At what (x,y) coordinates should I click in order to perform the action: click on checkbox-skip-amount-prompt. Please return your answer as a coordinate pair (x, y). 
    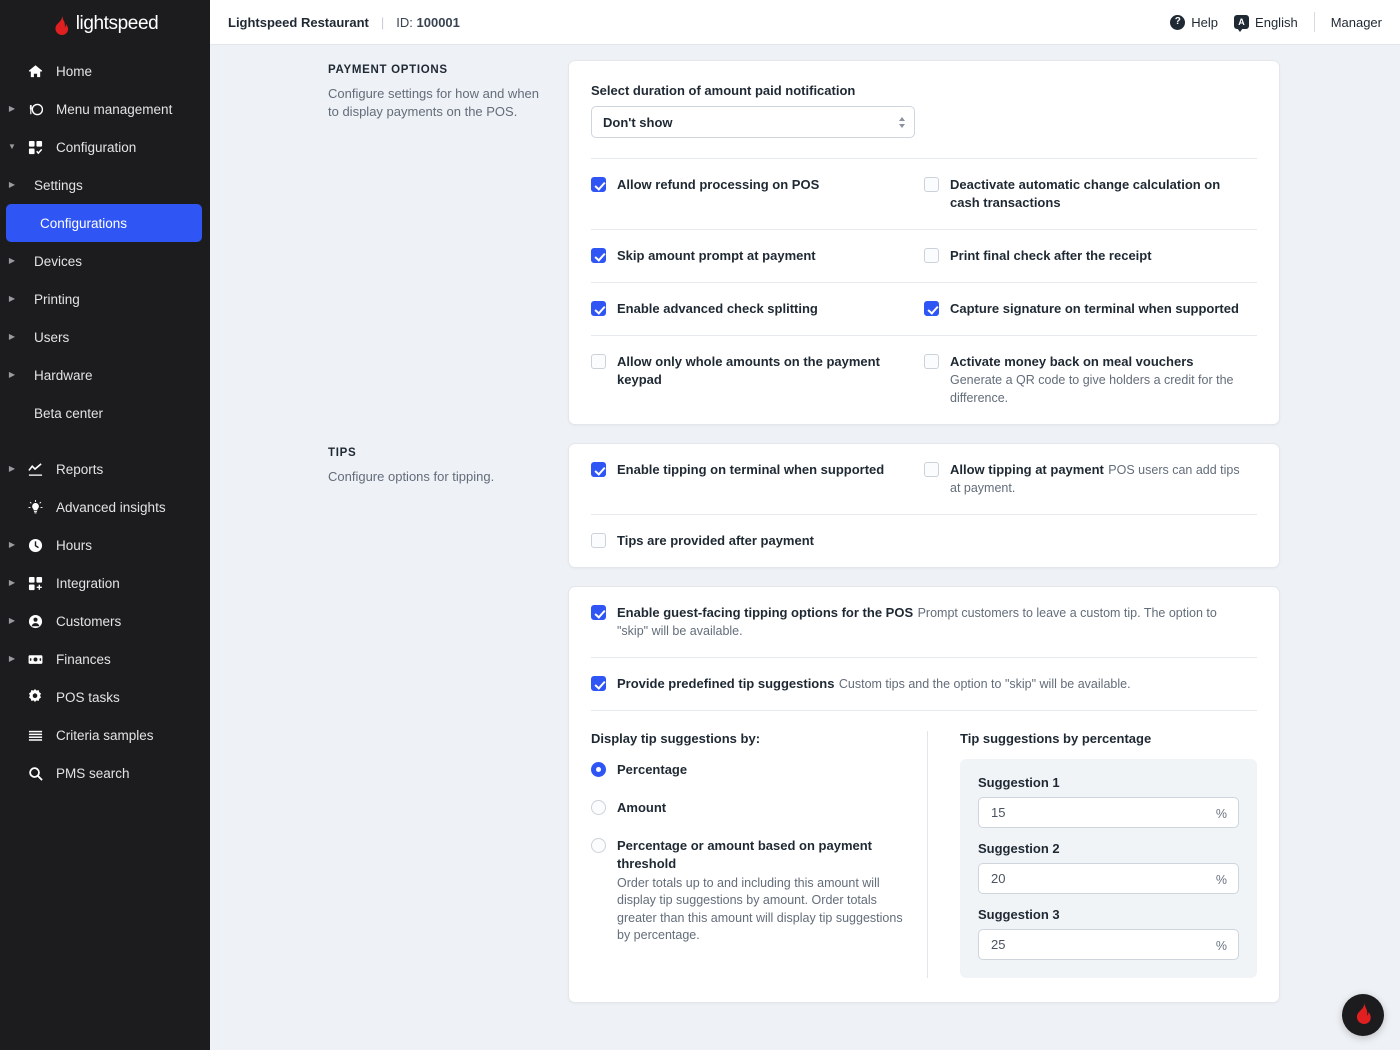
    Looking at the image, I should click on (598, 255).